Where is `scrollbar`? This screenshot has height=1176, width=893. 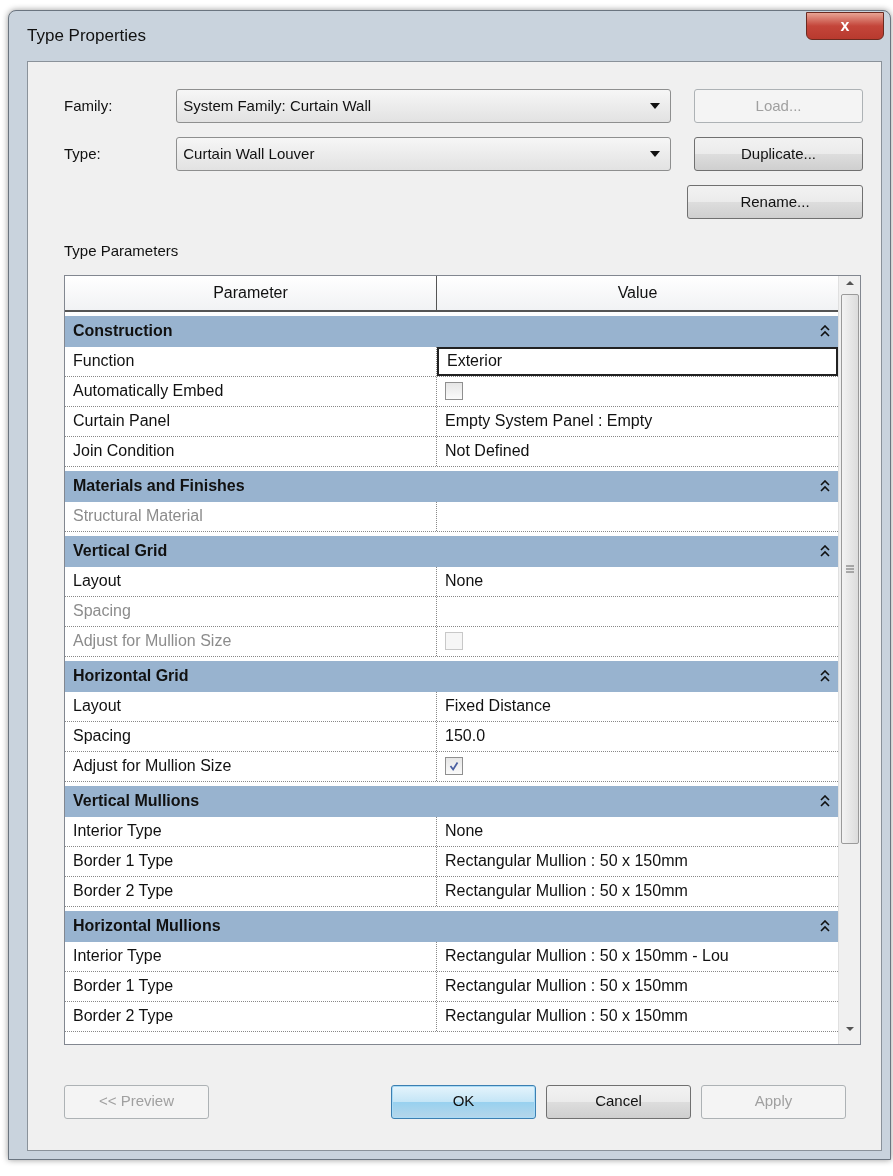 scrollbar is located at coordinates (849, 659).